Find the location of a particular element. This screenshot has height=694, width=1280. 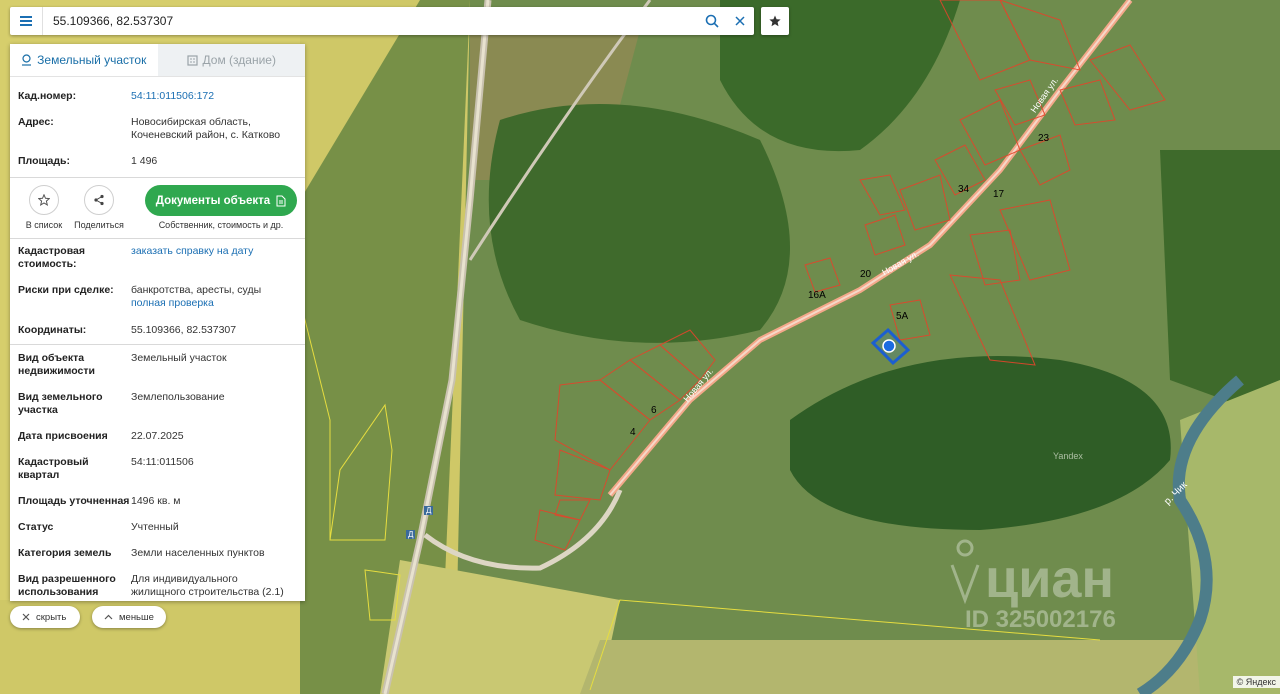

share-button: Поделиться is located at coordinates (99, 207).